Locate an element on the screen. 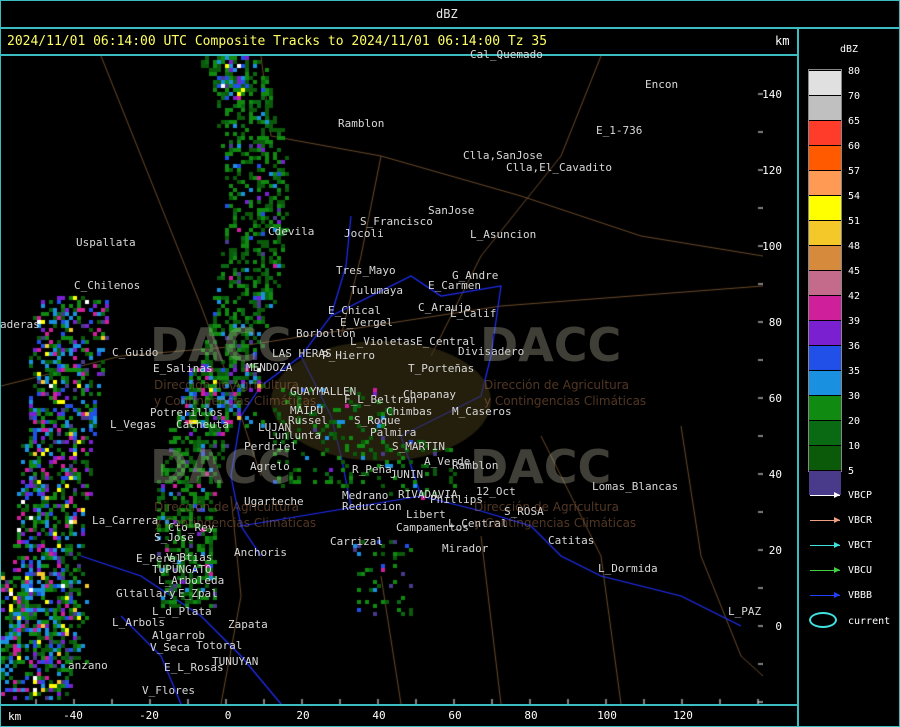  place-label: Ramblon is located at coordinates (361, 123).